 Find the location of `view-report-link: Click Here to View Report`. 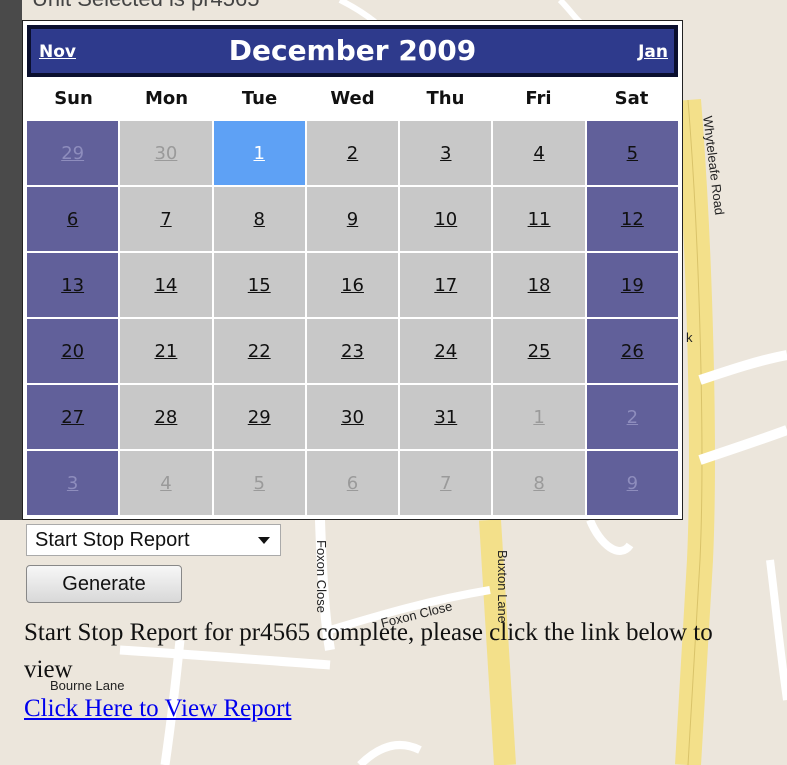

view-report-link: Click Here to View Report is located at coordinates (157, 709).